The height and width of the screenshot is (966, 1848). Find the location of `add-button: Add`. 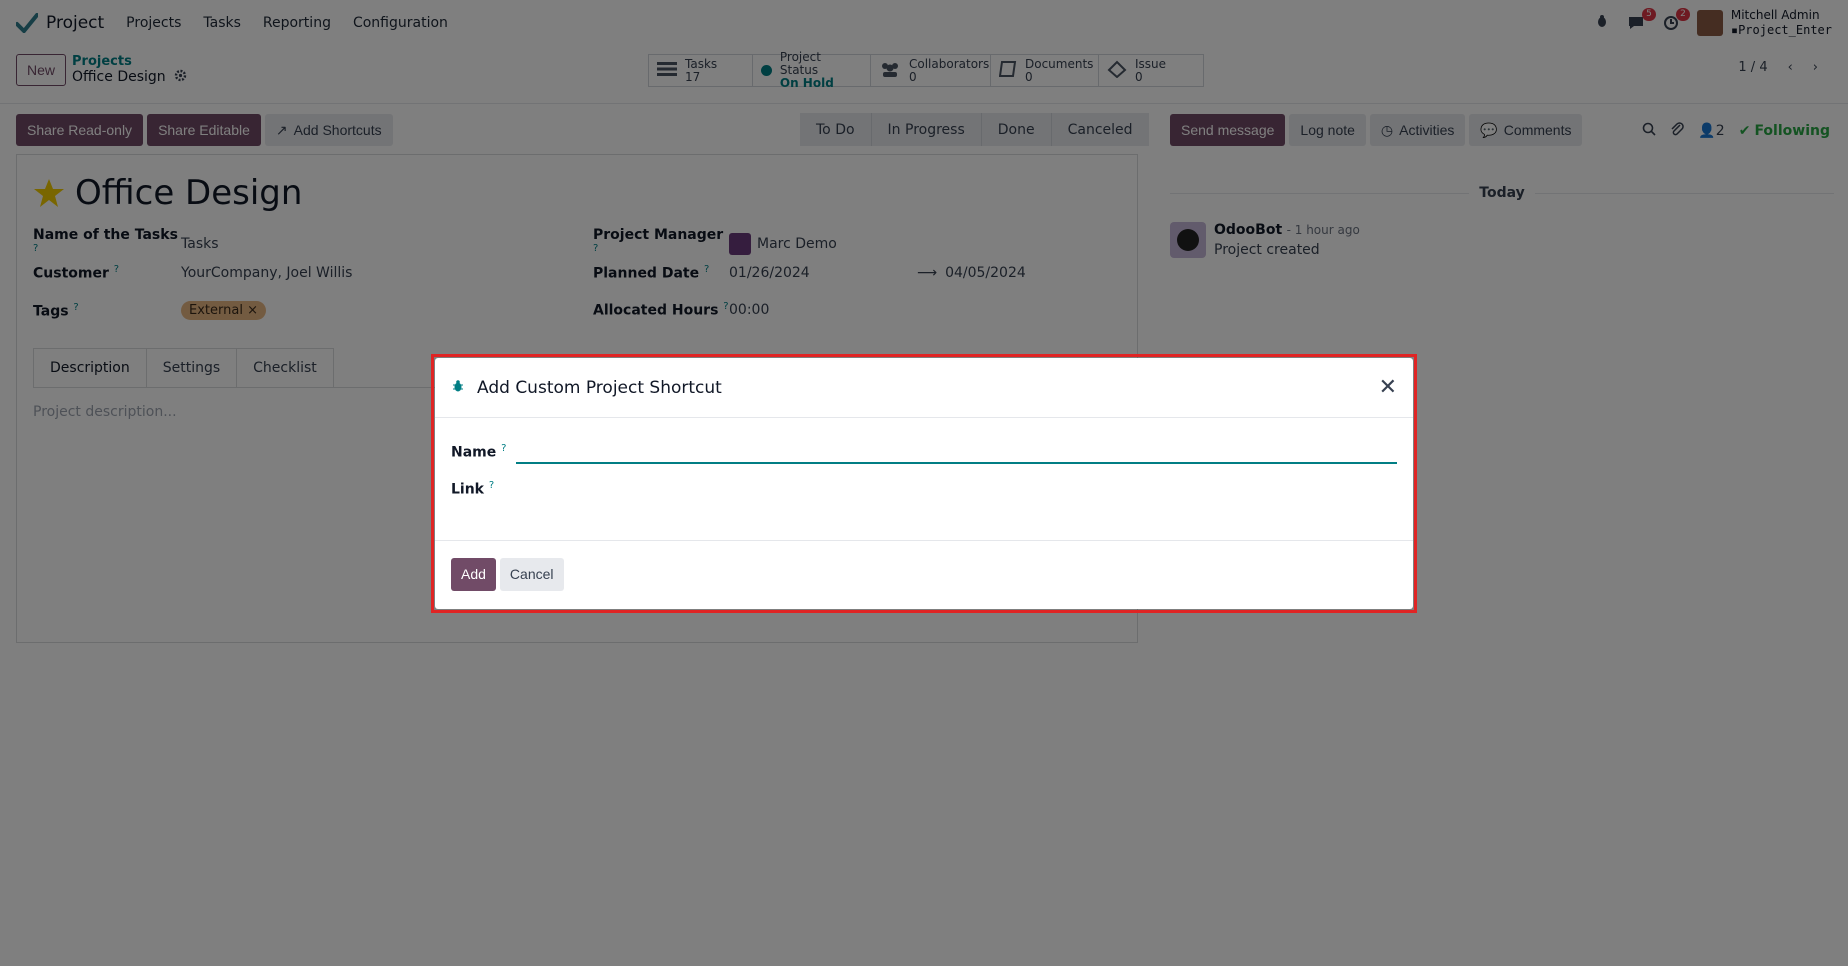

add-button: Add is located at coordinates (473, 574).